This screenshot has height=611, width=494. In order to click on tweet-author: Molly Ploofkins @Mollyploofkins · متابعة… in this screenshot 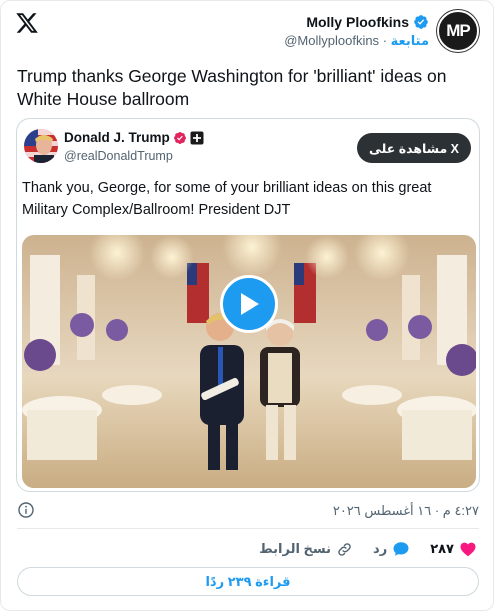, I will do `click(381, 31)`.